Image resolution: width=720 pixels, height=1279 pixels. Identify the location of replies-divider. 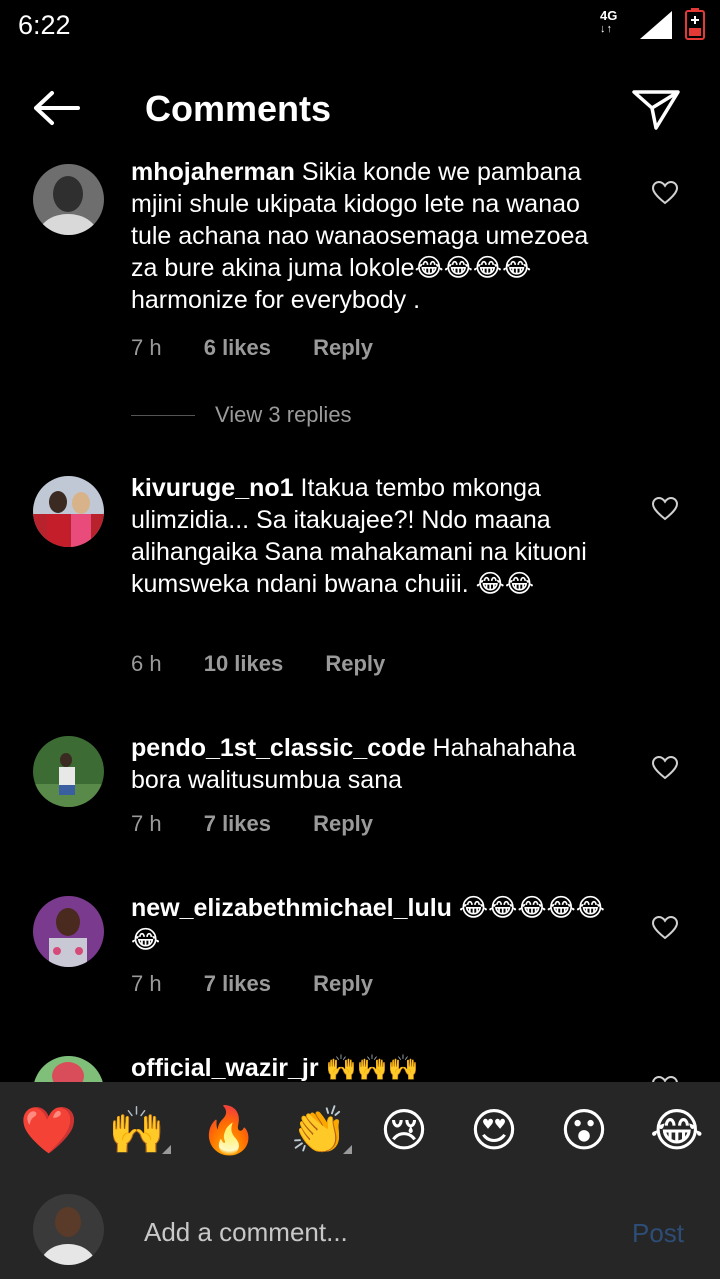
(163, 415).